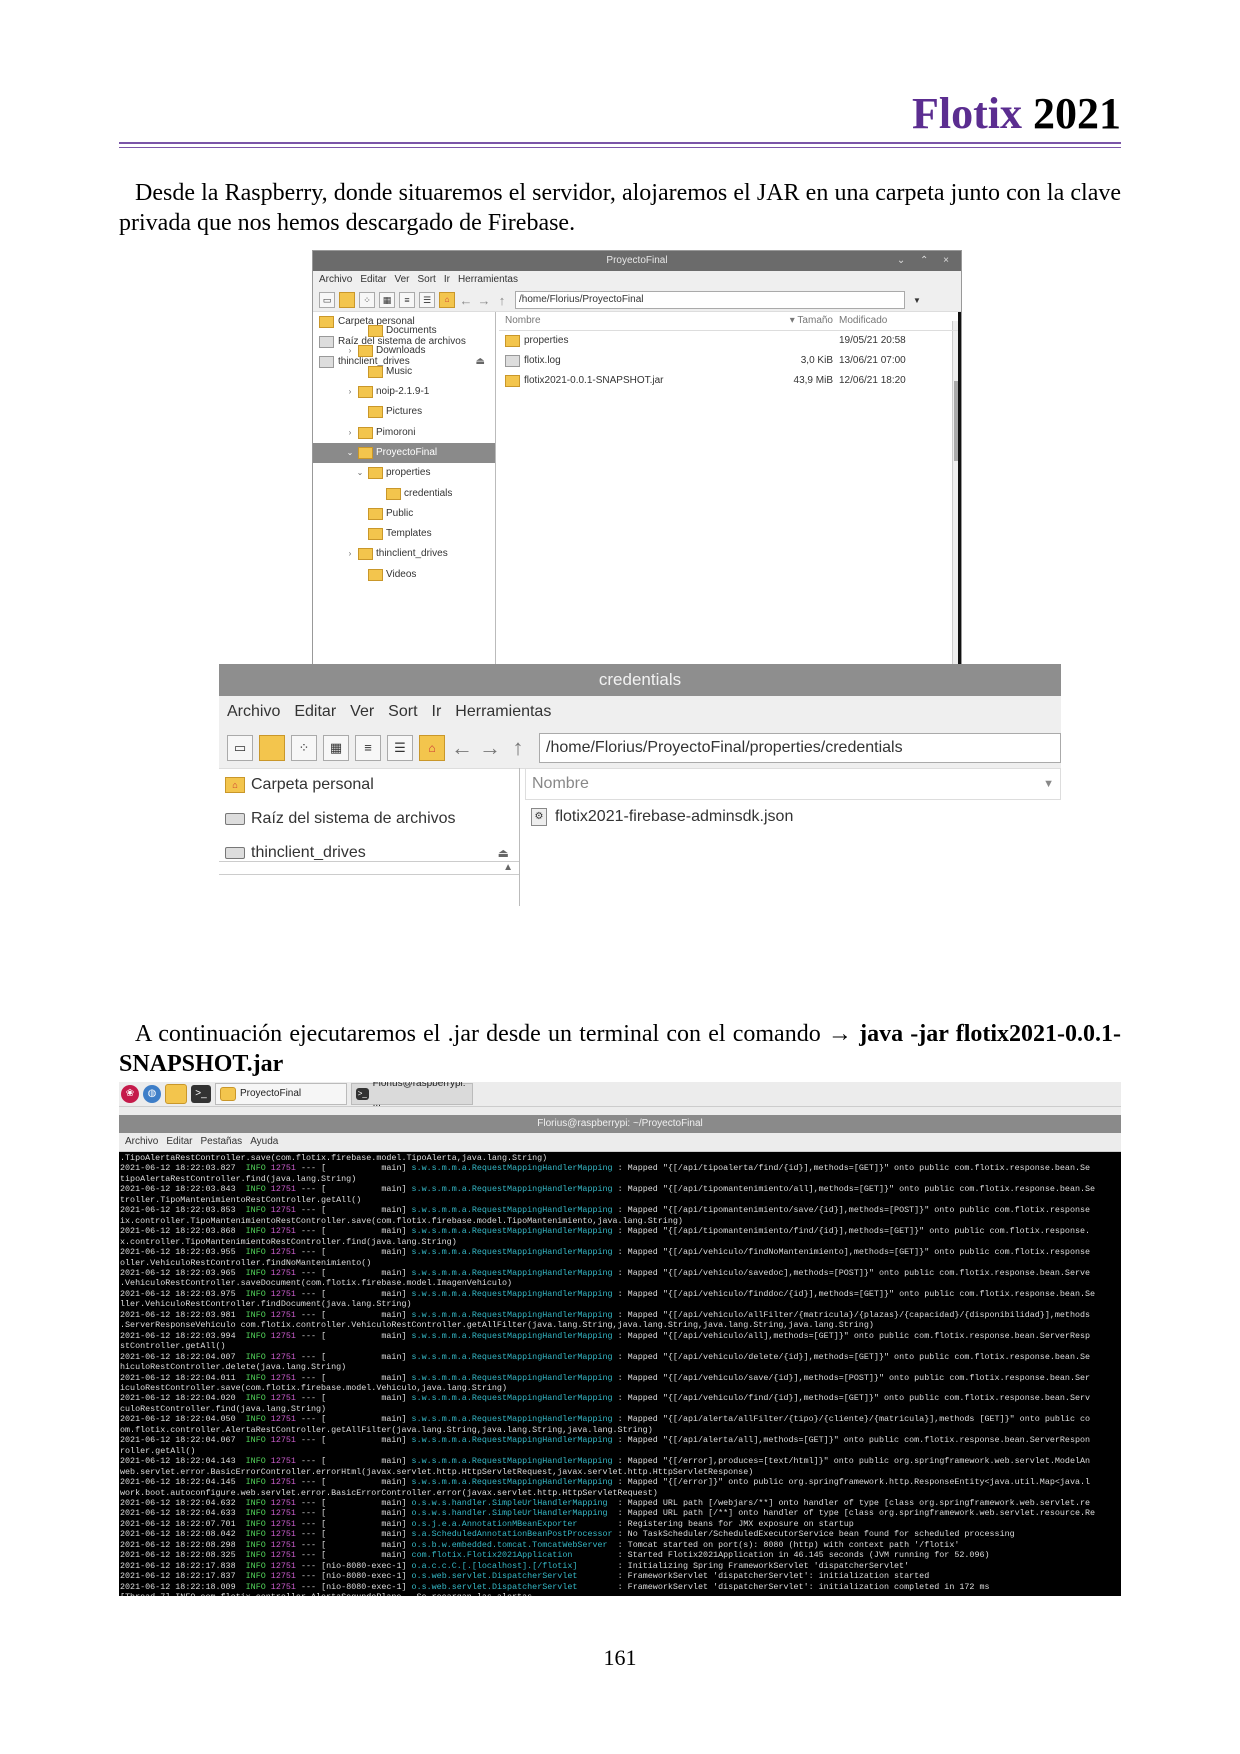 The width and height of the screenshot is (1240, 1754). What do you see at coordinates (637, 321) in the screenshot?
I see `column-name: Nombre` at bounding box center [637, 321].